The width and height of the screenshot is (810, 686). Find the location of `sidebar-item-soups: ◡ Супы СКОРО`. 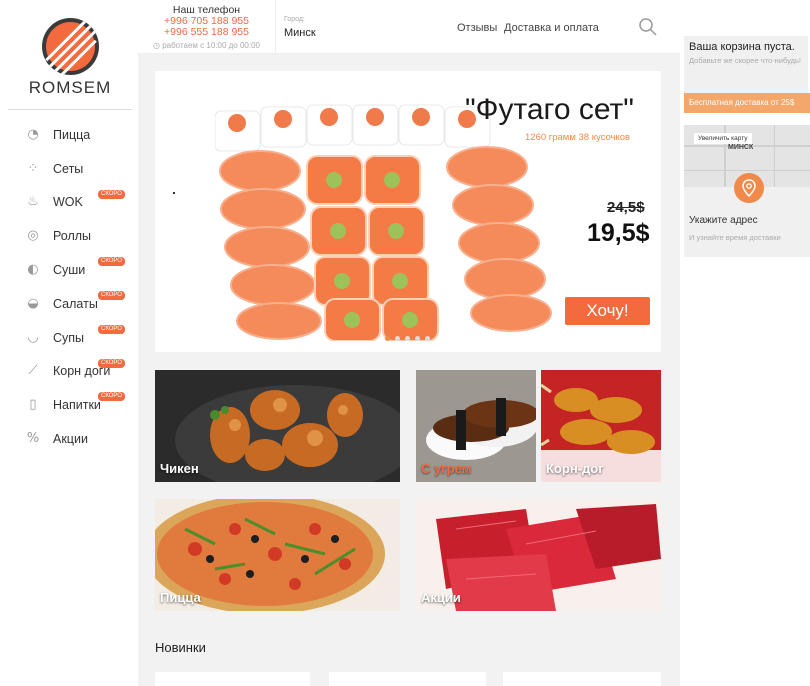

sidebar-item-soups: ◡ Супы СКОРО is located at coordinates (69, 338).